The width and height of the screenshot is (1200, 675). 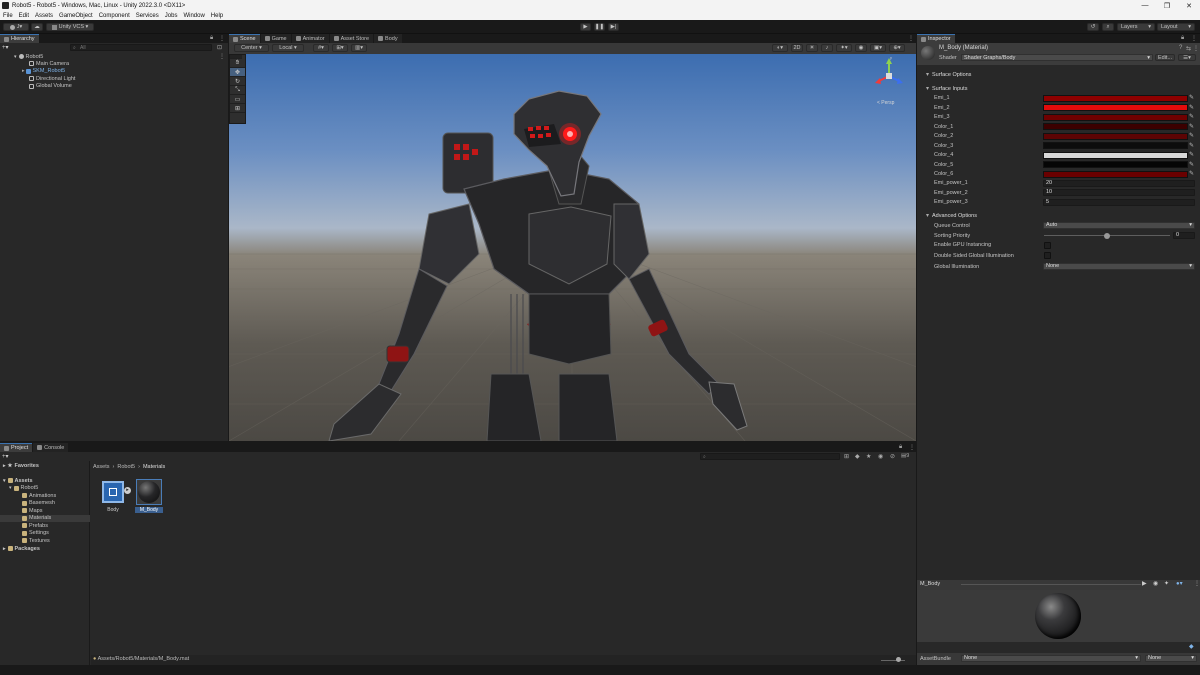 I want to click on close-icon: ✕, so click(x=1189, y=5).